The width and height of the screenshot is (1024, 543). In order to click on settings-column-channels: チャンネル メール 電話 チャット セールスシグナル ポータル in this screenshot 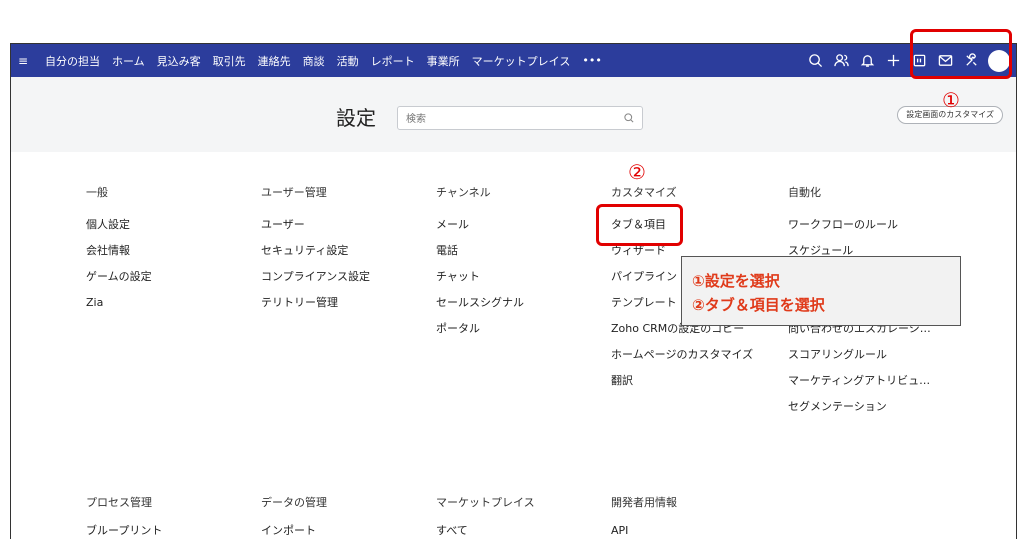, I will do `click(521, 266)`.